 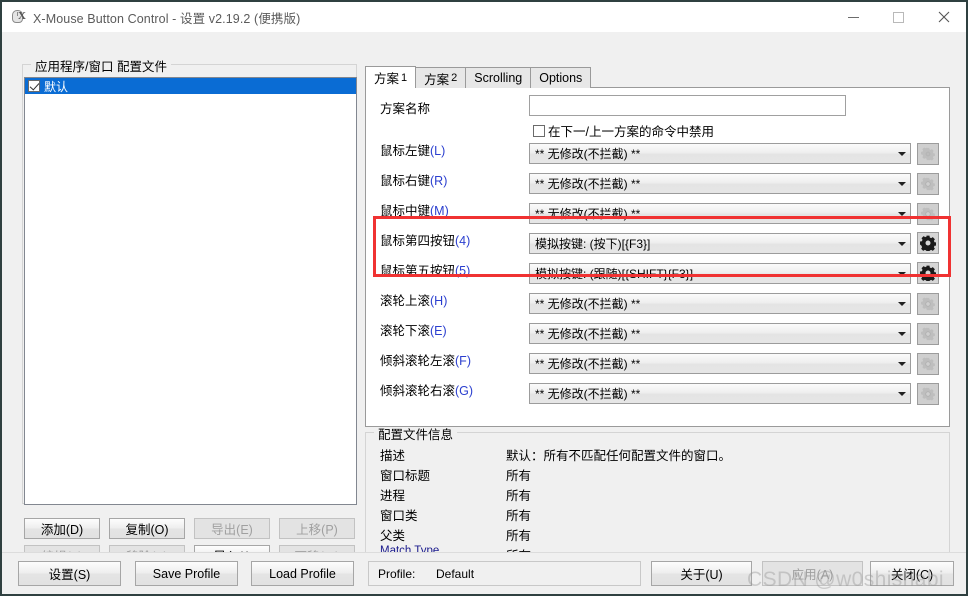 What do you see at coordinates (593, 244) in the screenshot?
I see `binding-value-3: 模拟按键: (按下)[{F3}]` at bounding box center [593, 244].